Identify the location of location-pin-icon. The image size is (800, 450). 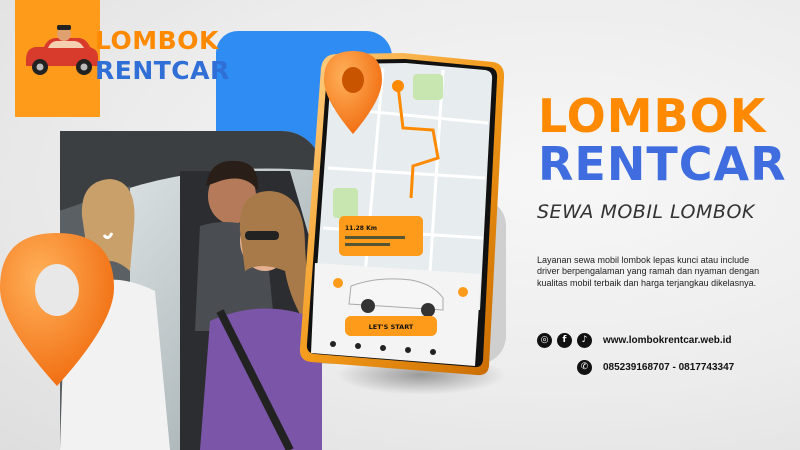
(57, 309).